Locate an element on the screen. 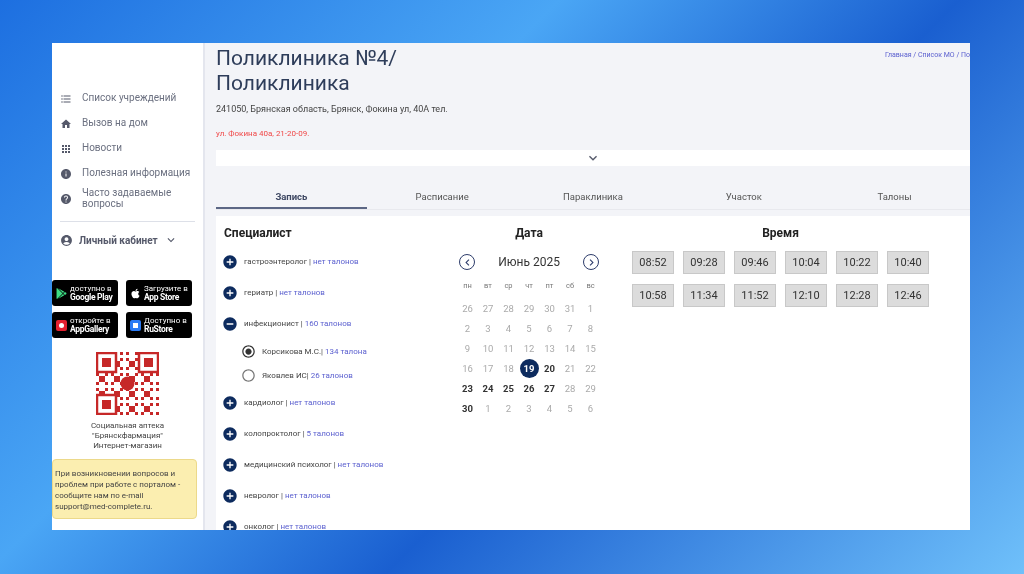 The image size is (1024, 574). doctor-name: Корсикова М.С.| 134 талона is located at coordinates (314, 351).